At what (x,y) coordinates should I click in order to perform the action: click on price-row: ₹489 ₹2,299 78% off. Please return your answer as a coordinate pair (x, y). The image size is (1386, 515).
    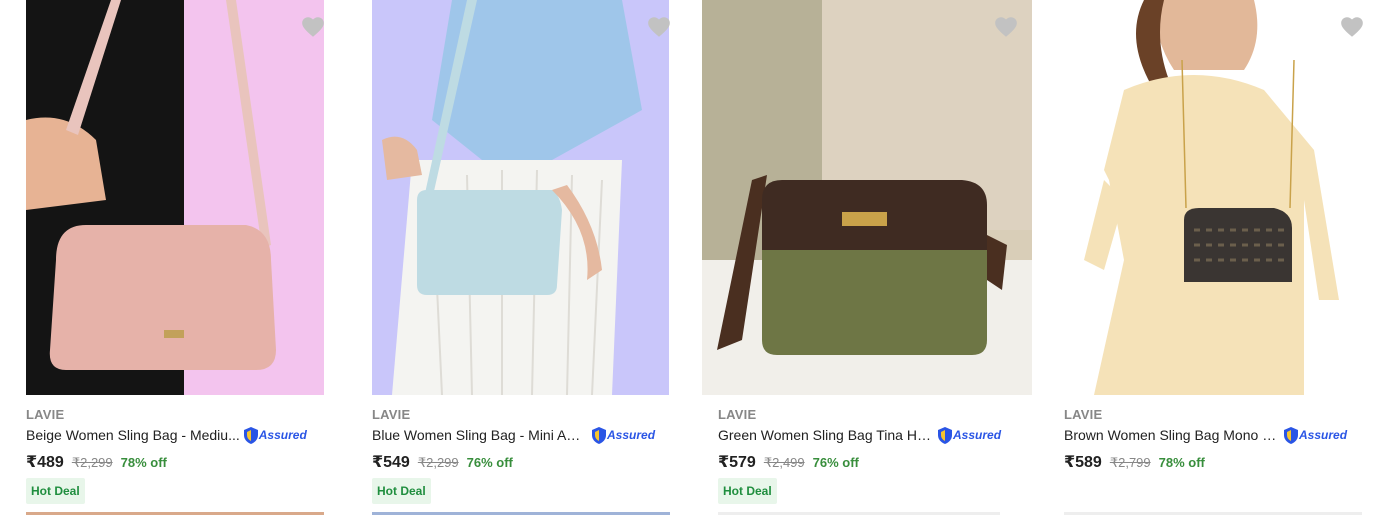
    Looking at the image, I should click on (96, 462).